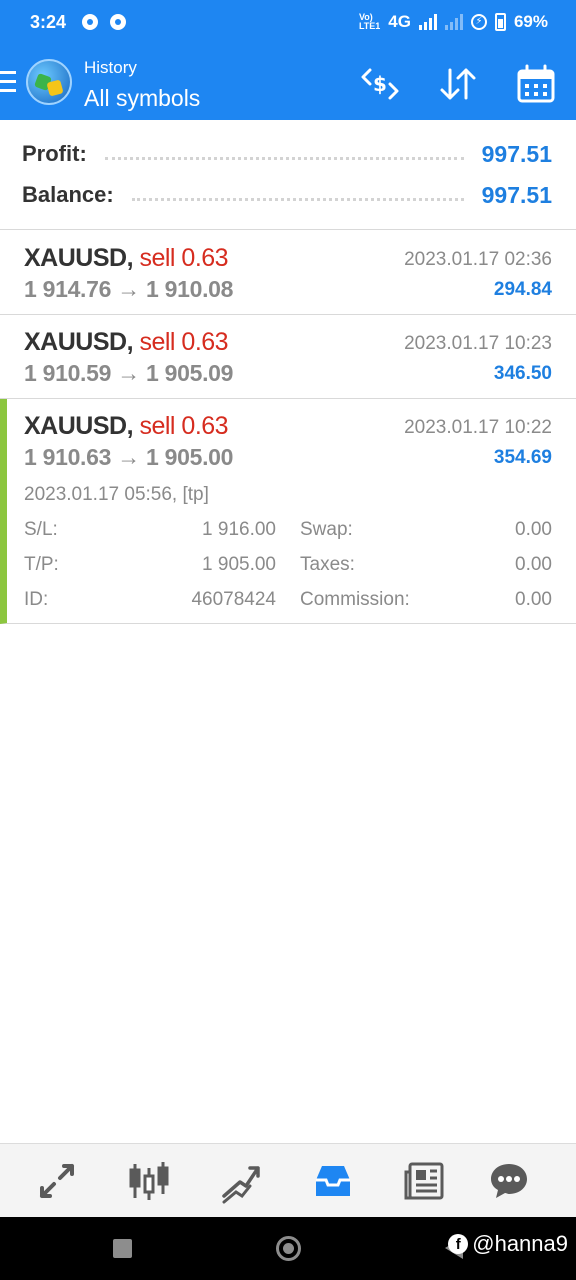 The height and width of the screenshot is (1280, 576). What do you see at coordinates (41, 564) in the screenshot?
I see `take-profit-label: T/P:` at bounding box center [41, 564].